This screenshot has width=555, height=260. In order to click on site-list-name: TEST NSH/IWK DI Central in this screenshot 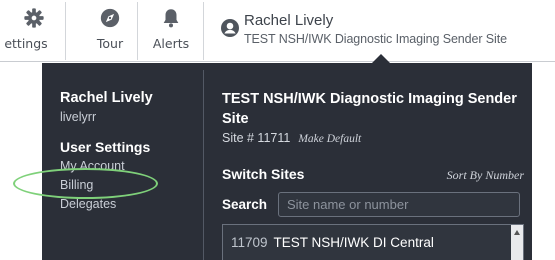, I will do `click(353, 242)`.